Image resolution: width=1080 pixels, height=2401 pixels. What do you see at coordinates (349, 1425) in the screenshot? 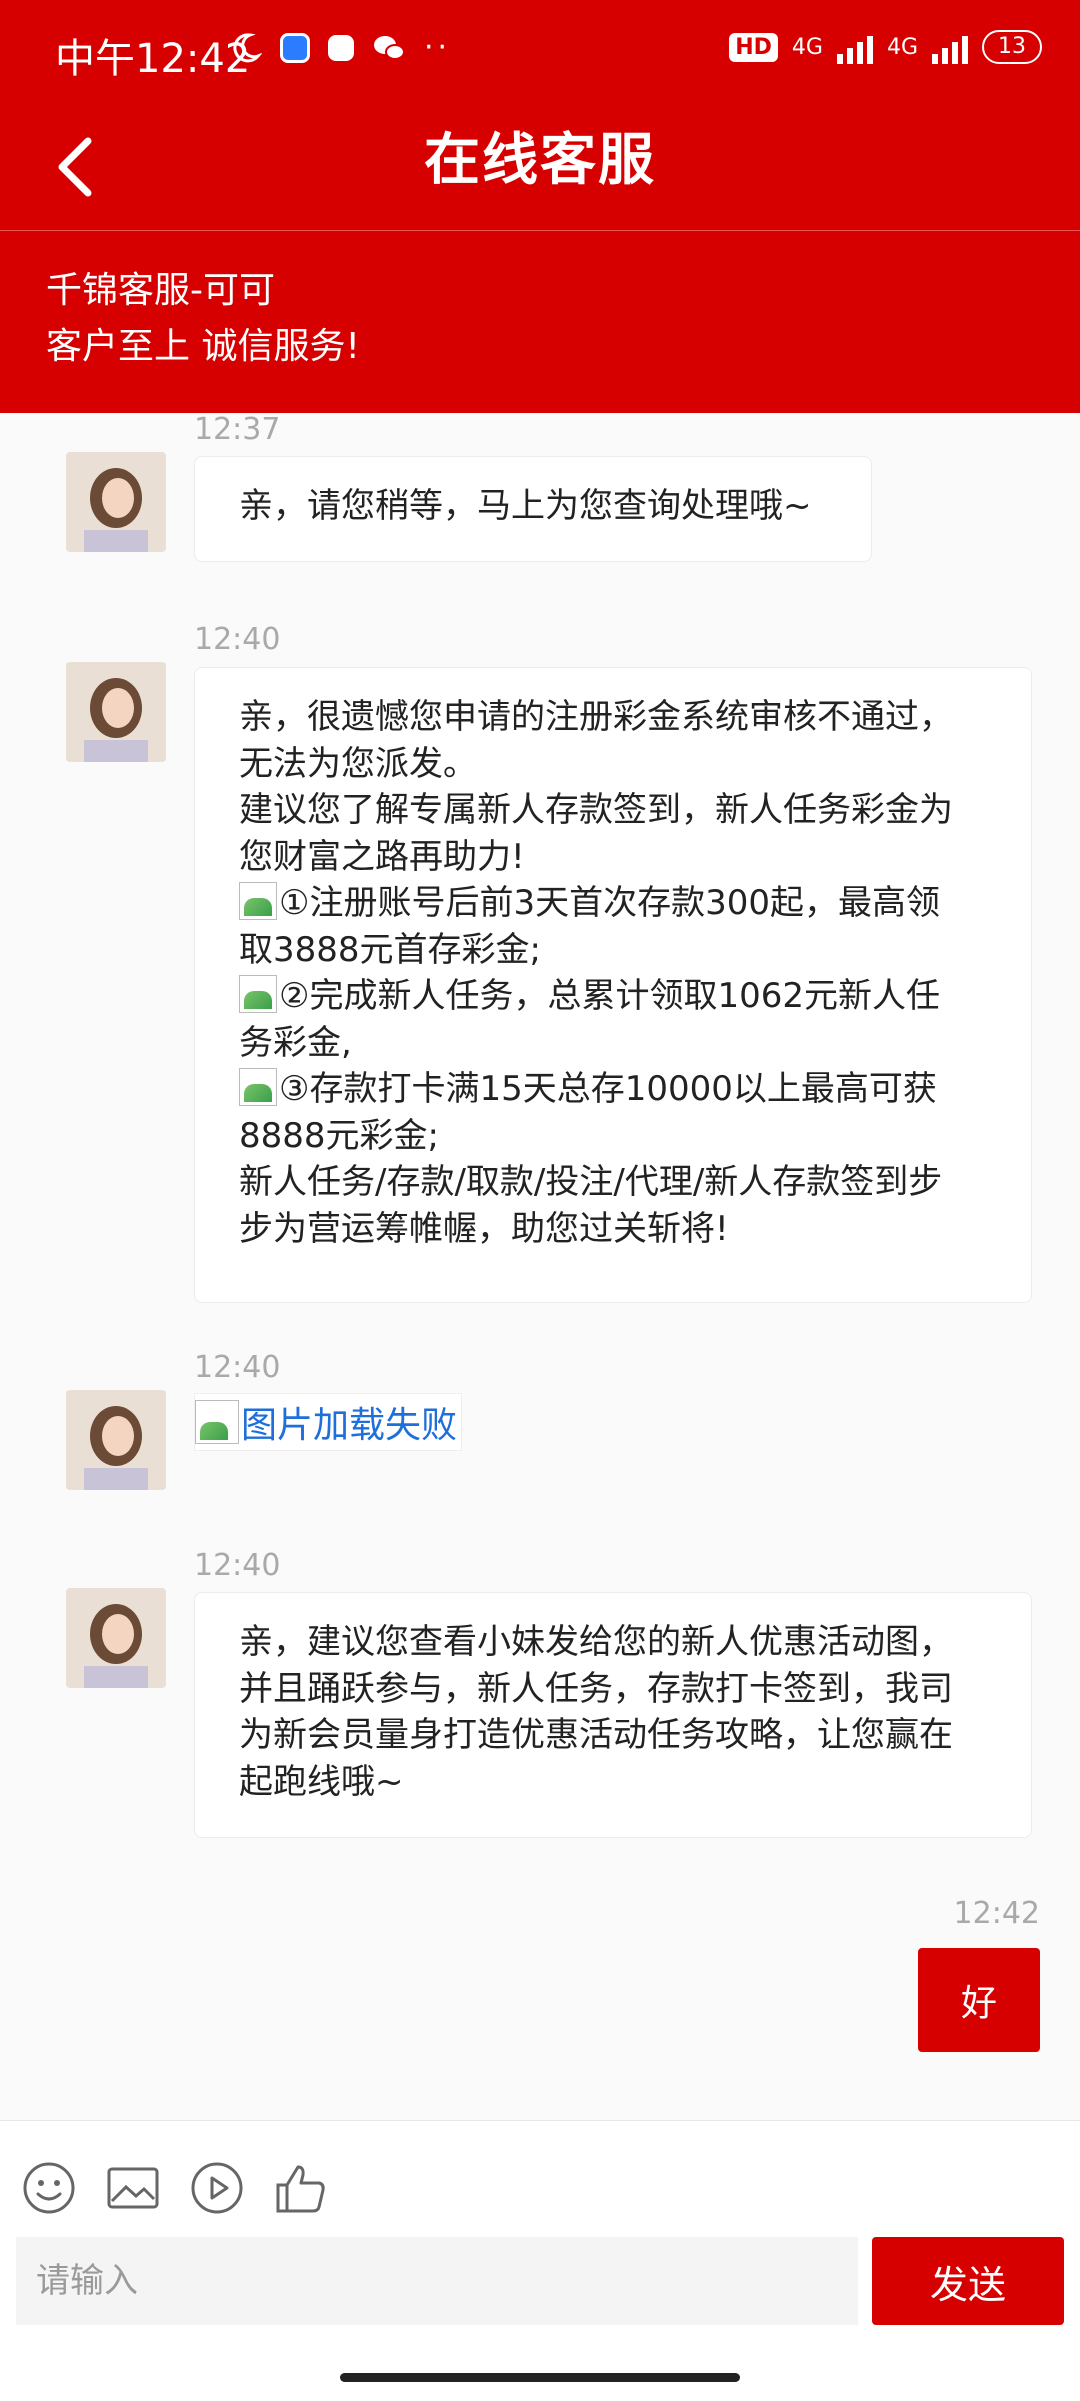
I see `image-fail-text: 图片加载失败` at bounding box center [349, 1425].